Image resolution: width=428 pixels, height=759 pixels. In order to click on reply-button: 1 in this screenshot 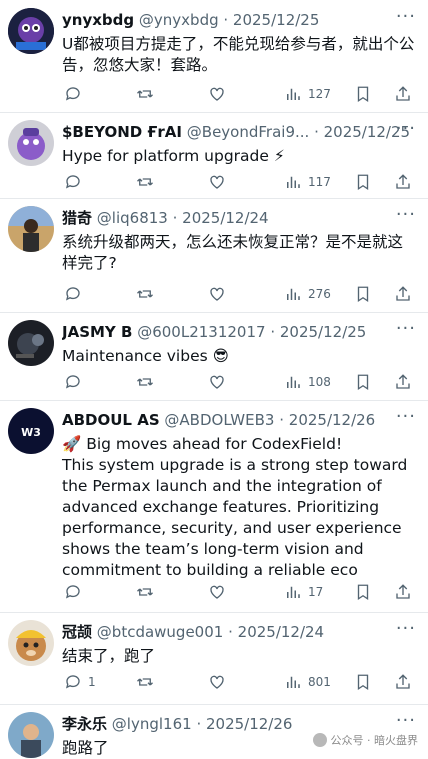, I will do `click(80, 682)`.